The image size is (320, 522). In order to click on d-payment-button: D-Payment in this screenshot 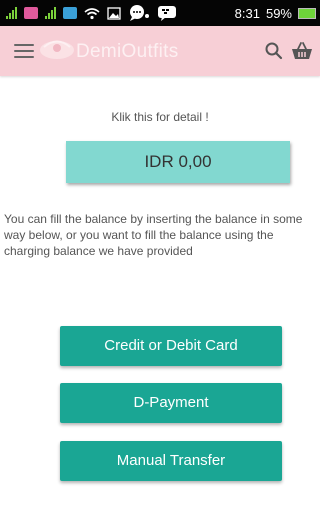, I will do `click(171, 403)`.